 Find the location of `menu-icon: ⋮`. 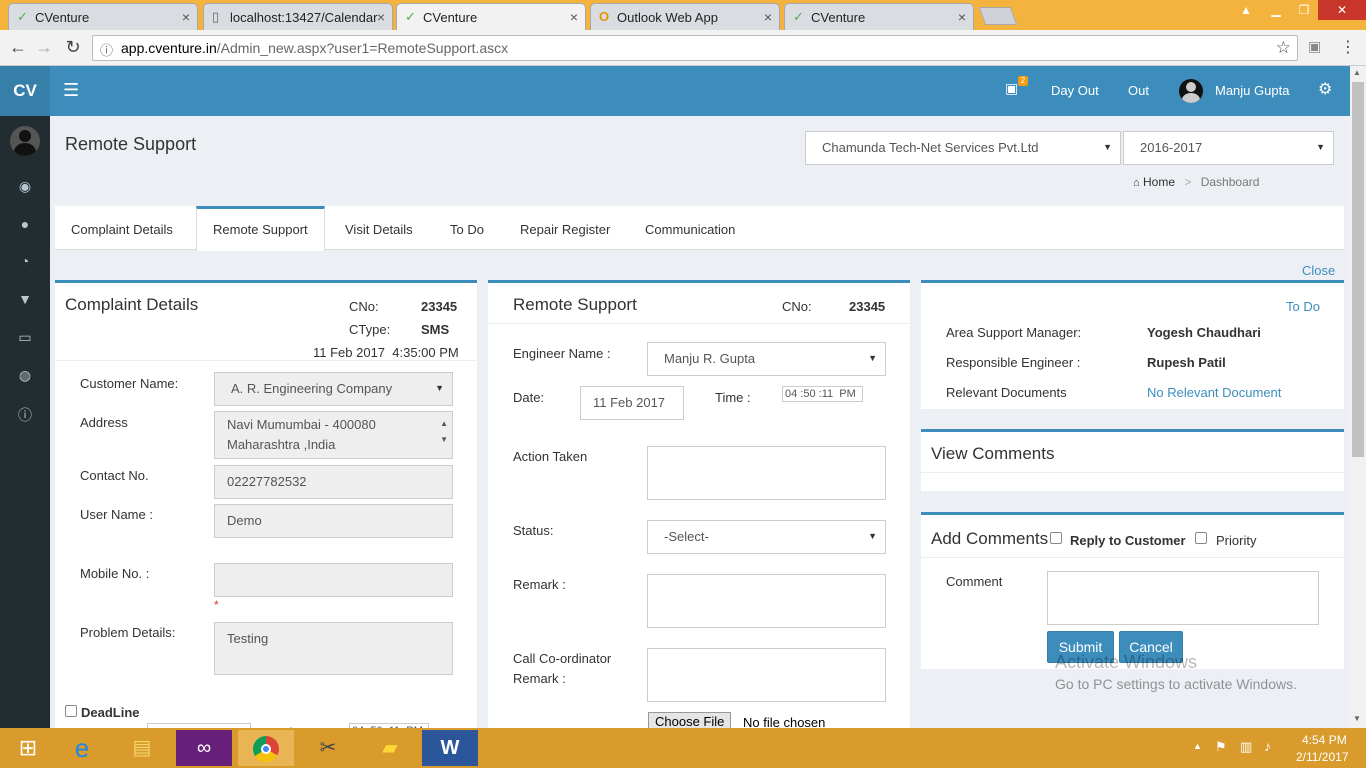

menu-icon: ⋮ is located at coordinates (1348, 47).